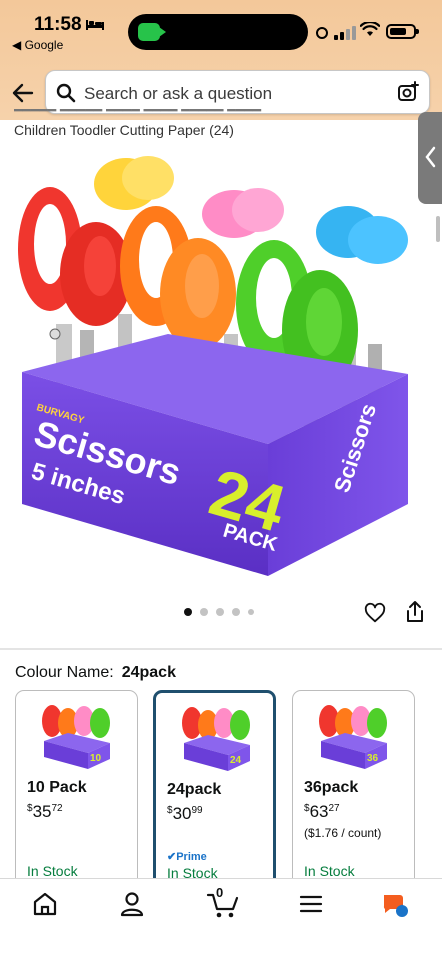  What do you see at coordinates (218, 32) in the screenshot?
I see `dynamic-island` at bounding box center [218, 32].